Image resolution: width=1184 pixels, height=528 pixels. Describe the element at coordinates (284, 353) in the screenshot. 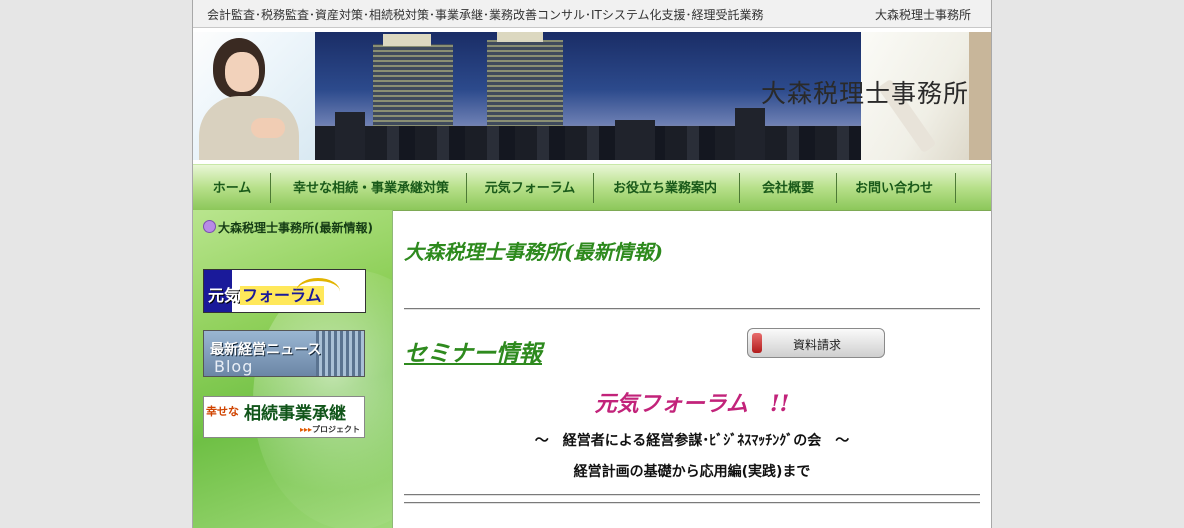

I see `management-news-blog-banner: 最新経営ニュース Blog` at that location.